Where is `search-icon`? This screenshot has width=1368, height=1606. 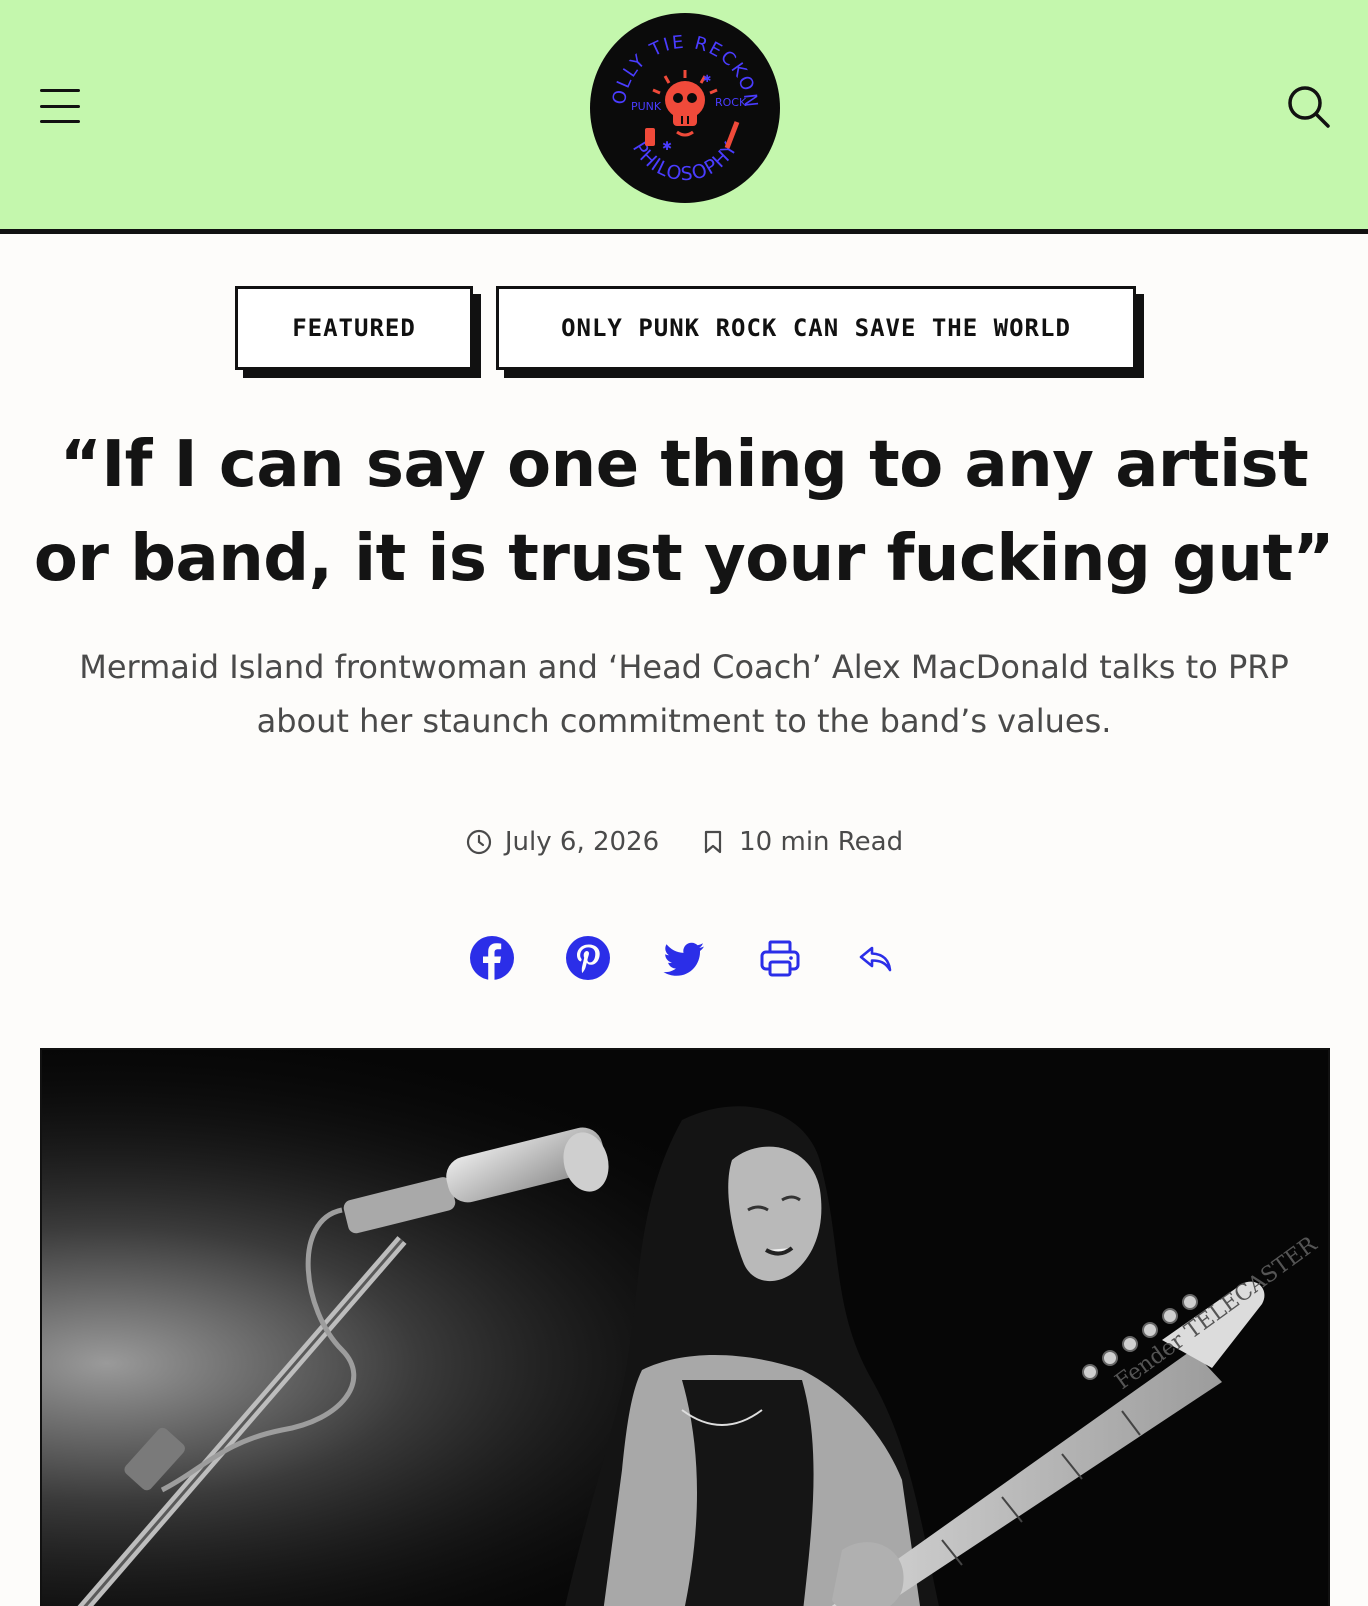
search-icon is located at coordinates (1309, 107).